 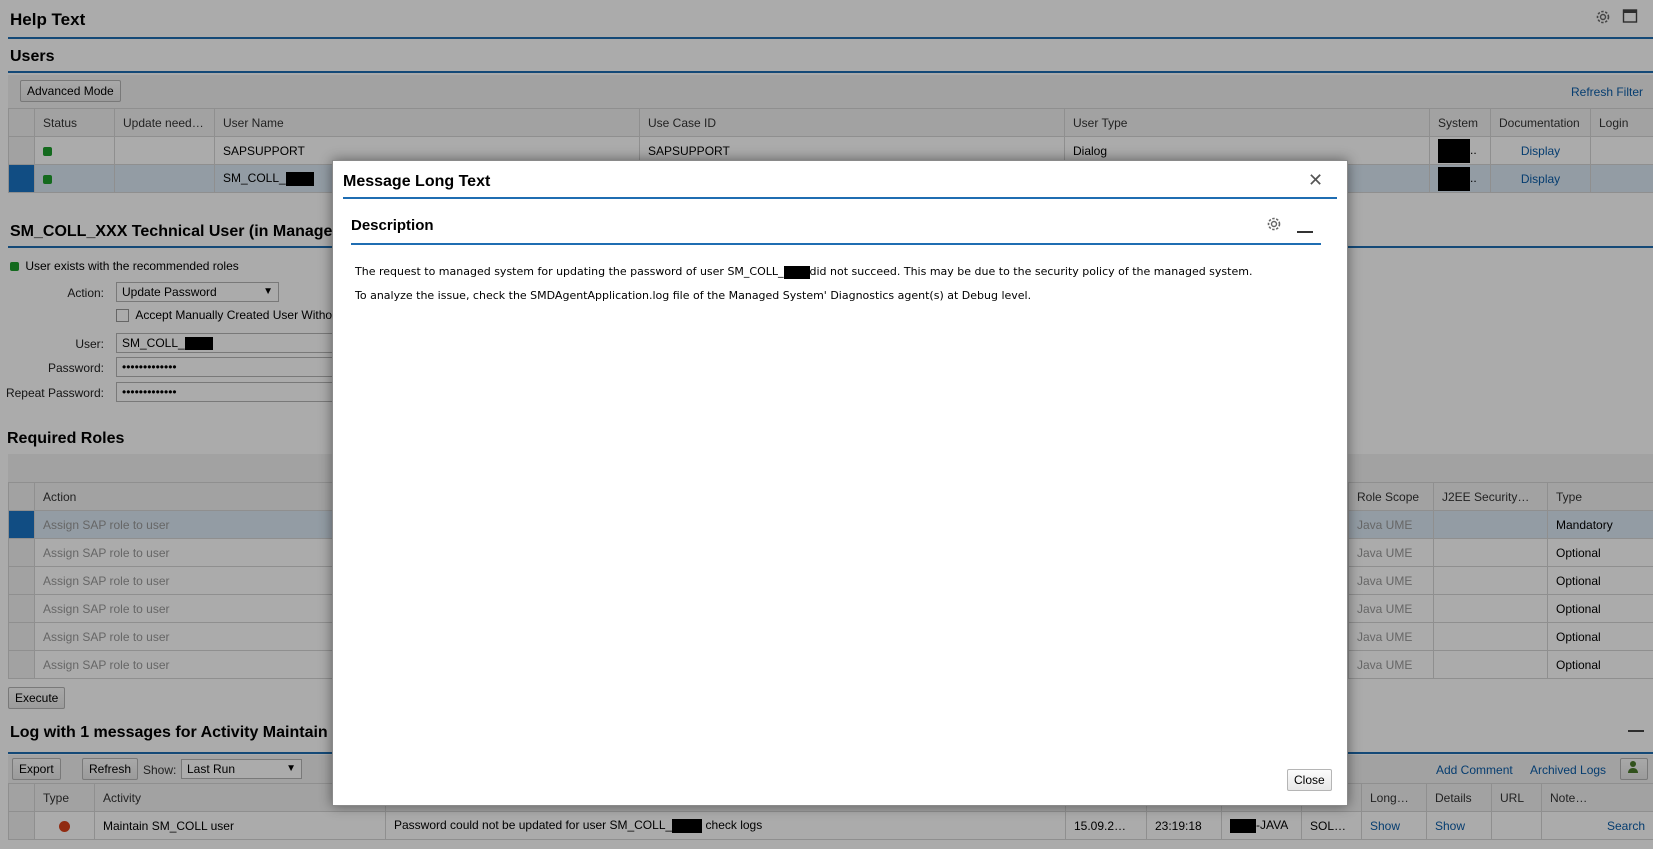 I want to click on description-section-title: Description, so click(x=392, y=225).